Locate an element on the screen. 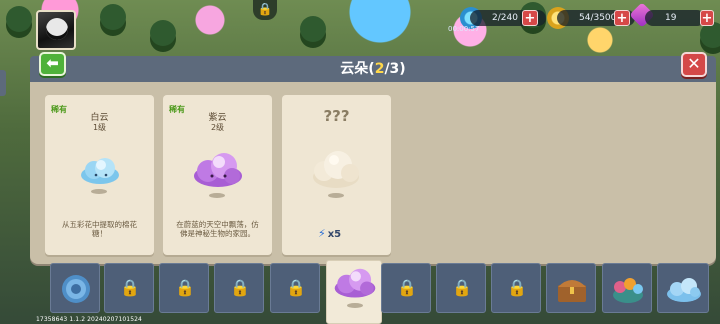 Image resolution: width=720 pixels, height=324 pixels. item-description: 从五彩花中提取的棉花糖！ is located at coordinates (99, 229).